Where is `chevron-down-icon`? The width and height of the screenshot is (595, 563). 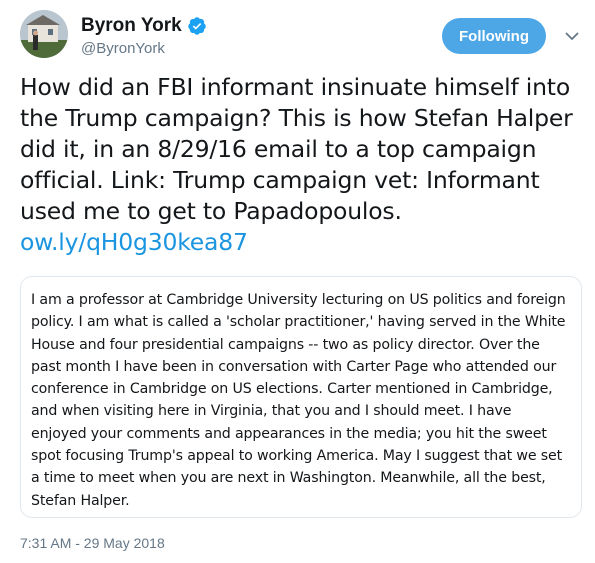 chevron-down-icon is located at coordinates (572, 36).